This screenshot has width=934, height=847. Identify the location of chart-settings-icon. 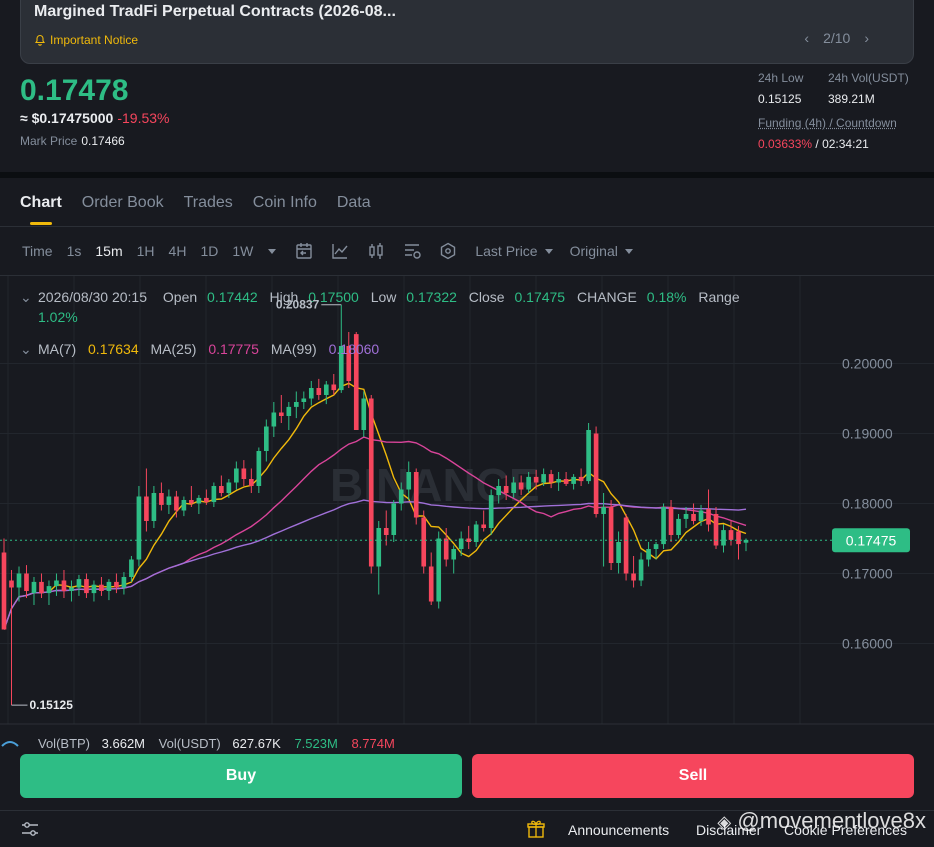
(412, 251).